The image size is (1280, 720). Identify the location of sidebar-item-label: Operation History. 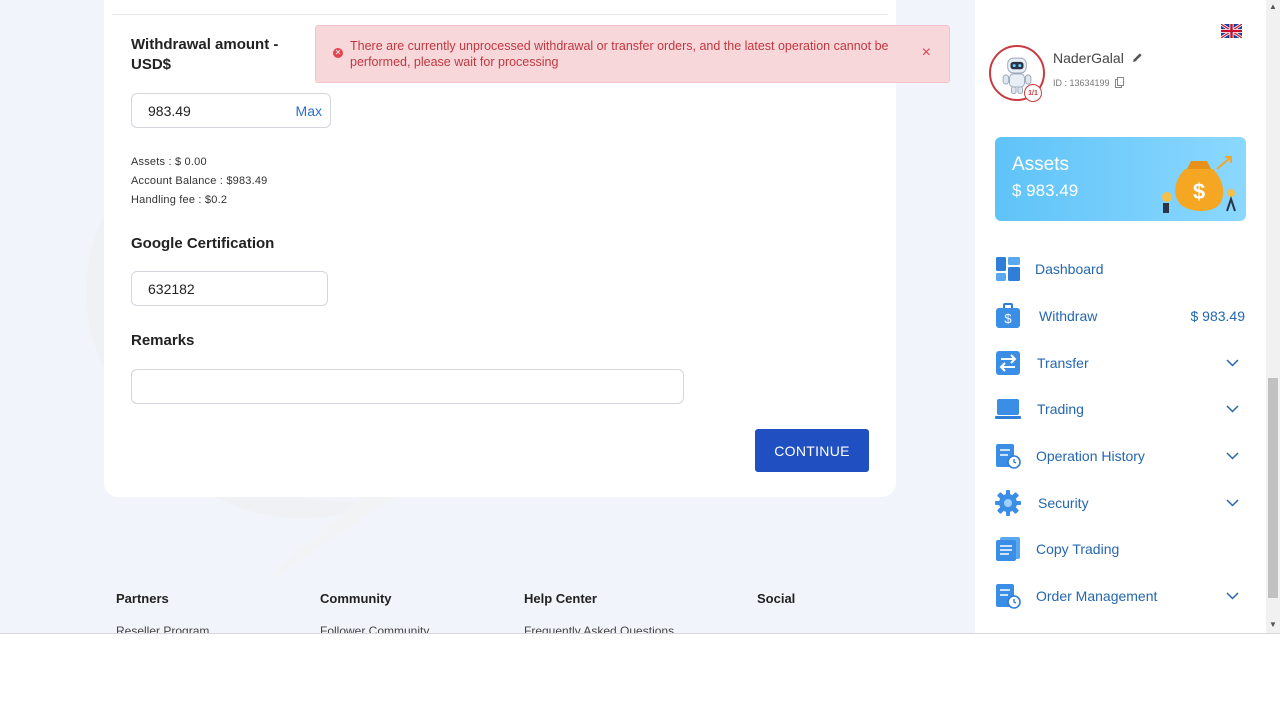
(1090, 456).